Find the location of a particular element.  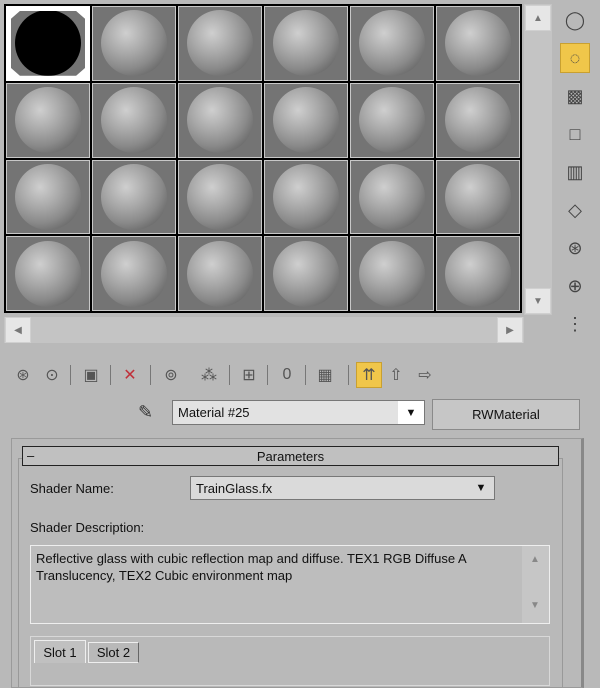

tab-slot-2: Slot 2 is located at coordinates (113, 652).